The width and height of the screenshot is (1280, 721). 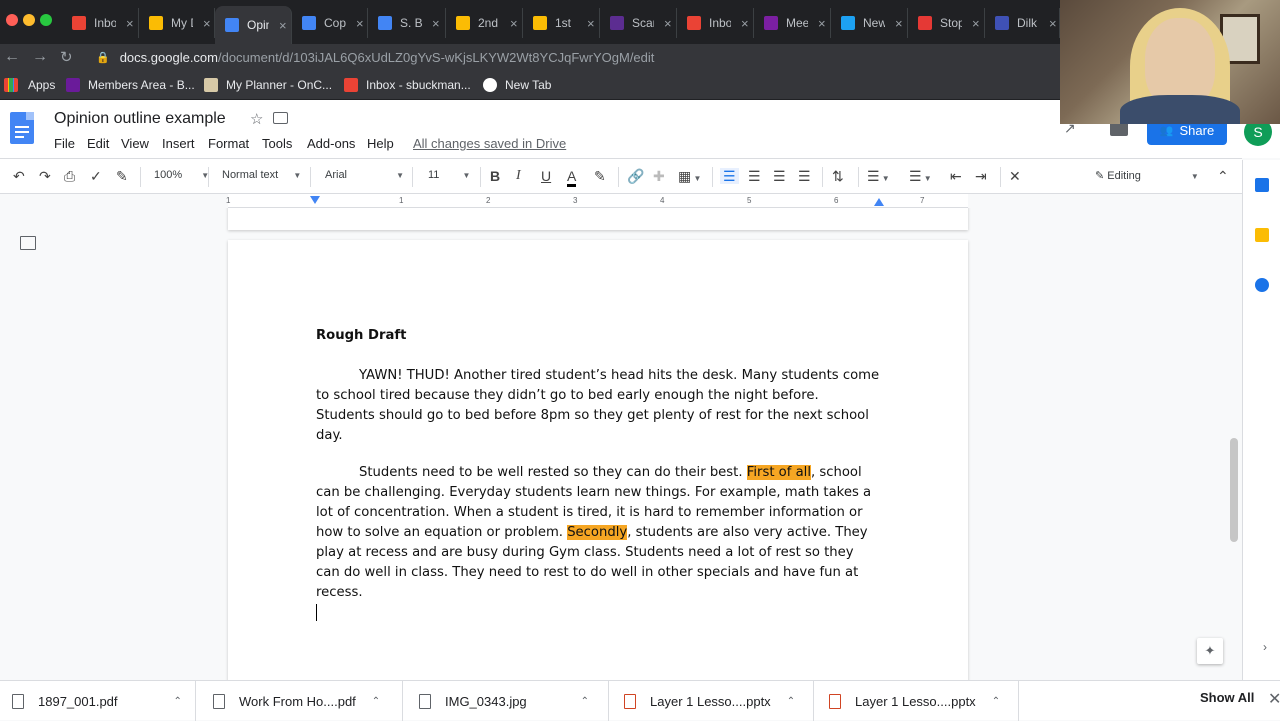 I want to click on explore-icon: ✦, so click(x=1210, y=651).